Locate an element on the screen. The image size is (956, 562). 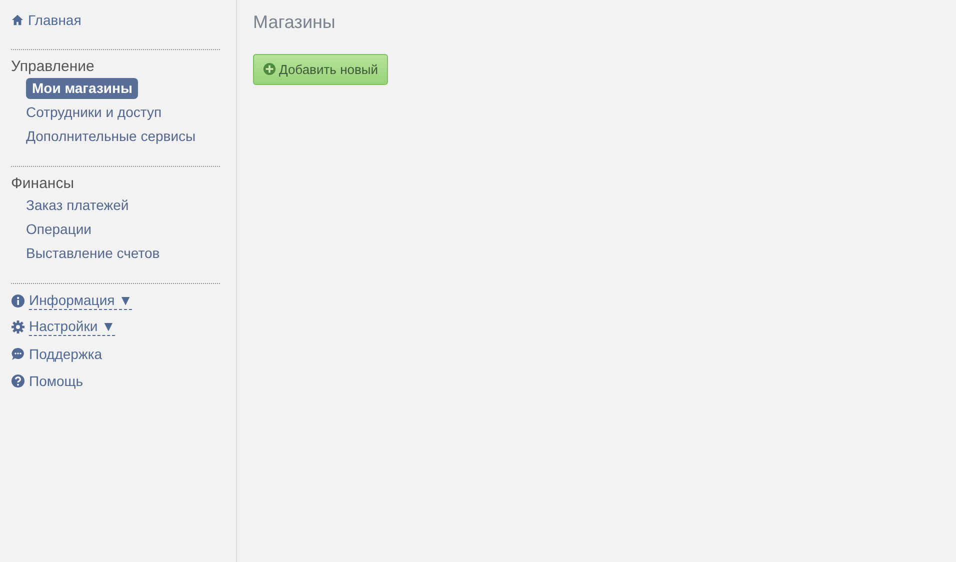
home-icon is located at coordinates (17, 20).